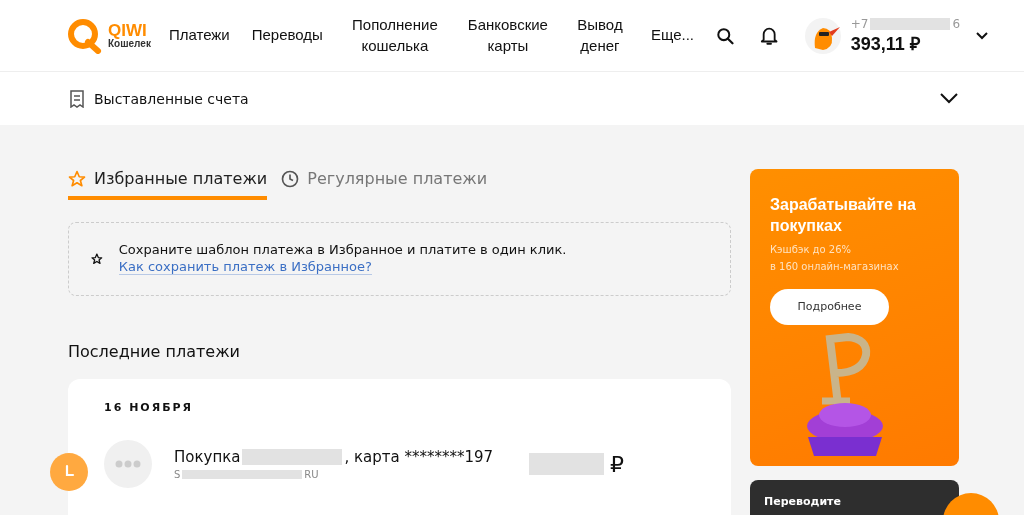  What do you see at coordinates (982, 35) in the screenshot?
I see `chevron-down-icon` at bounding box center [982, 35].